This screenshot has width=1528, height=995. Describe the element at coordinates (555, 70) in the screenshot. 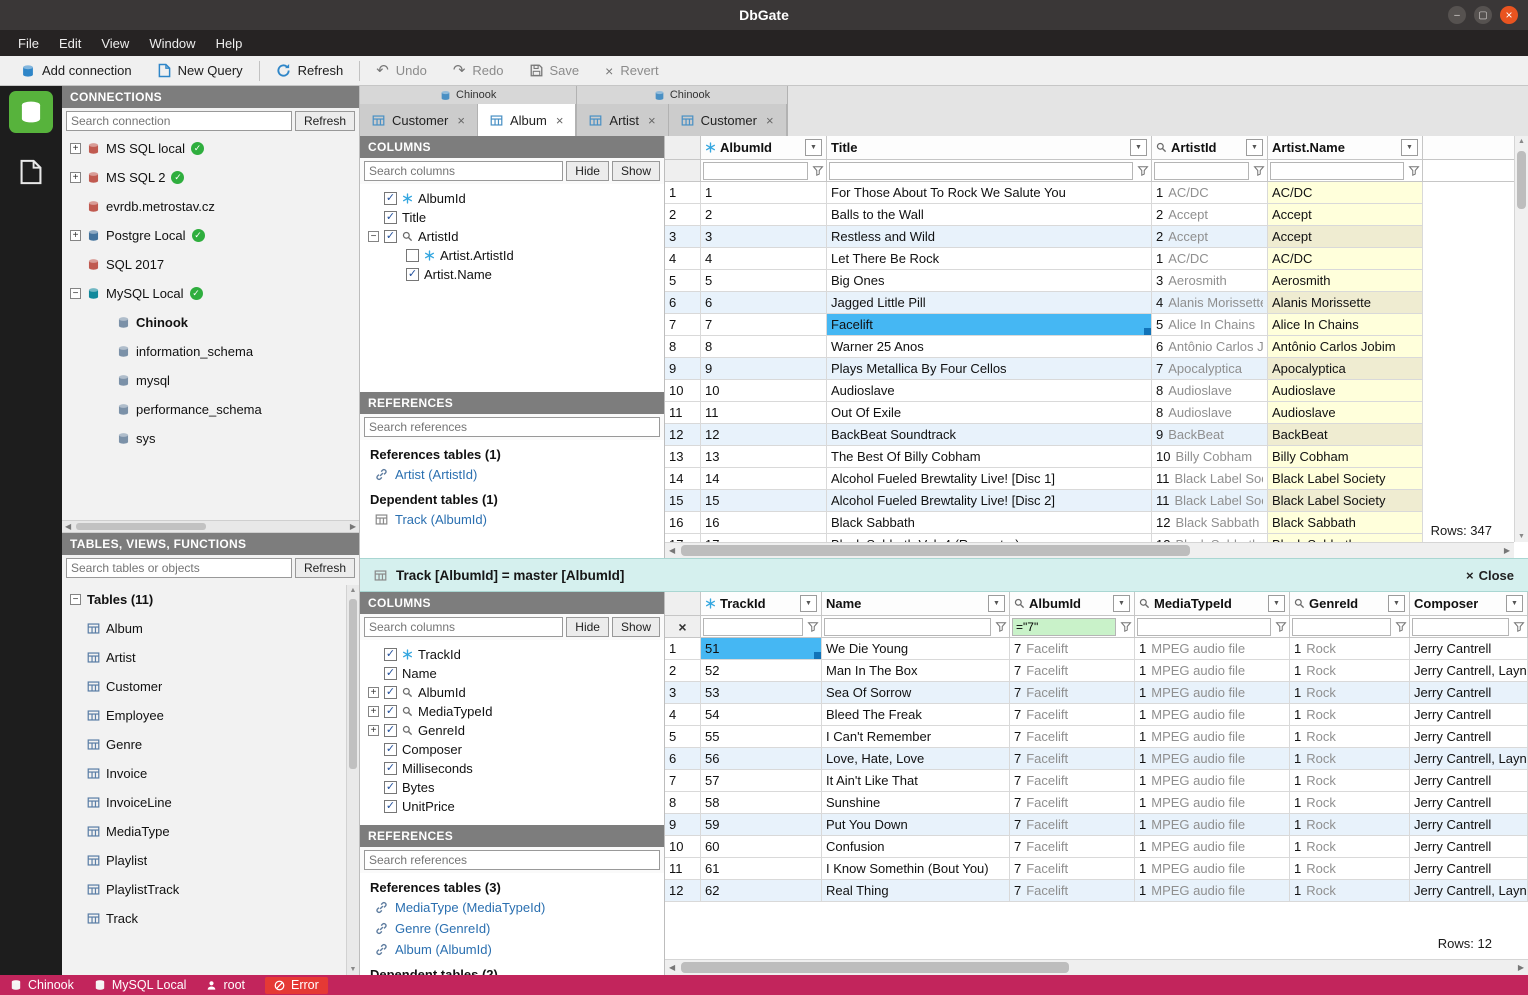

I see `toolbar-save-button: Save` at that location.